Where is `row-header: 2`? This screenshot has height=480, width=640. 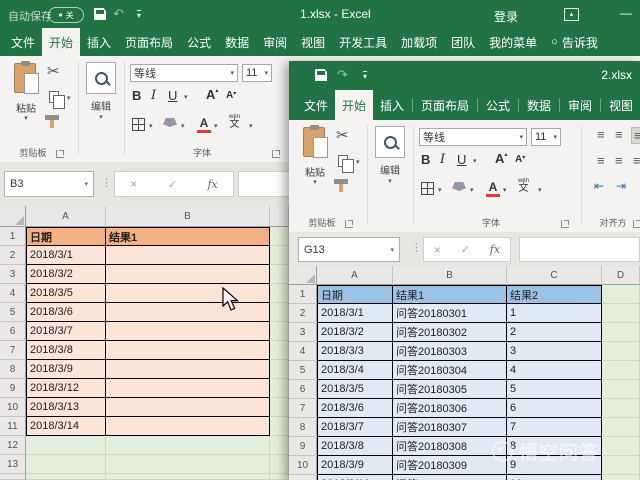
row-header: 2 is located at coordinates (13, 255).